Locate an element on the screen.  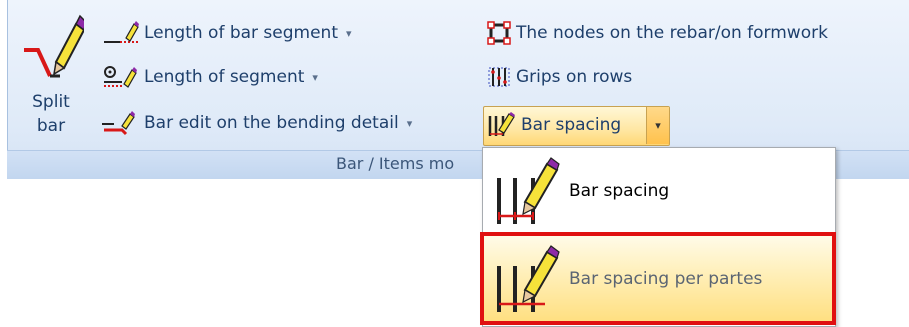
length-of-segment-dropdown-icon: ▾ is located at coordinates (315, 77).